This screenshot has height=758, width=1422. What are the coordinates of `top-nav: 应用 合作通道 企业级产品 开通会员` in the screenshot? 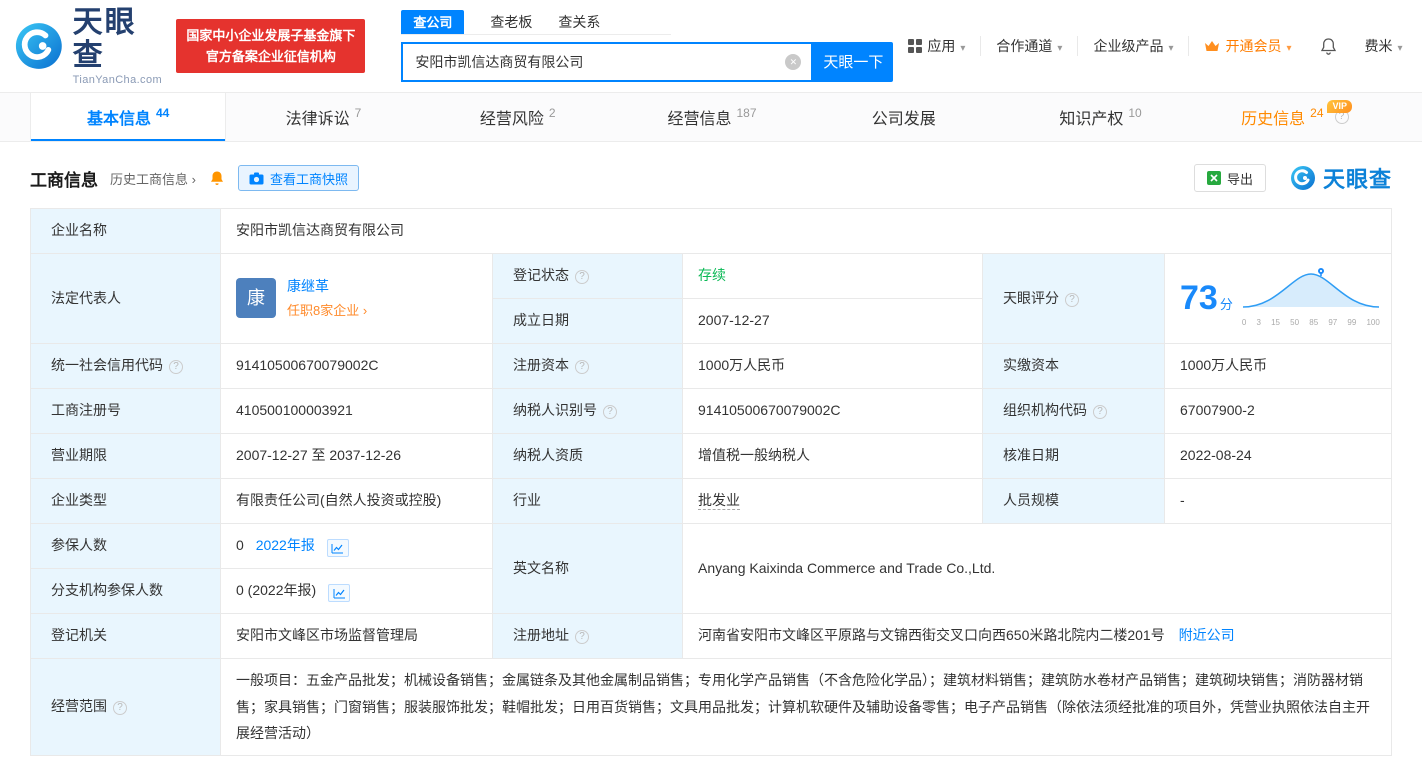 It's located at (1155, 46).